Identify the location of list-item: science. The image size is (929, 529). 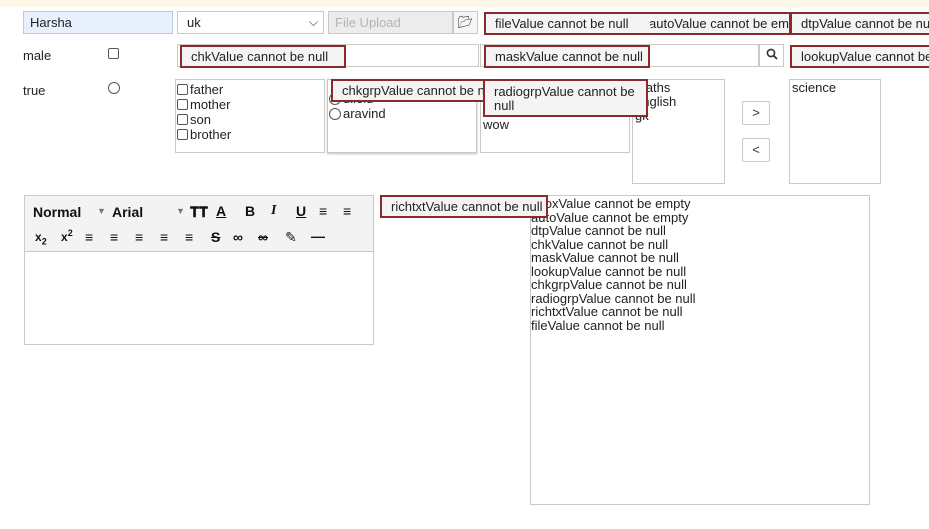
(836, 88).